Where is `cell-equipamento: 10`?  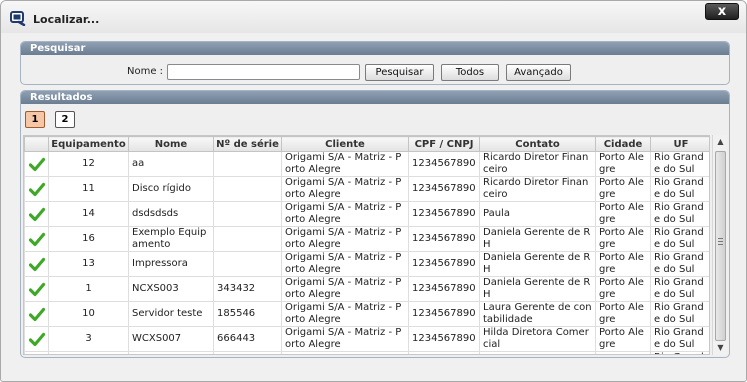 cell-equipamento: 10 is located at coordinates (88, 314).